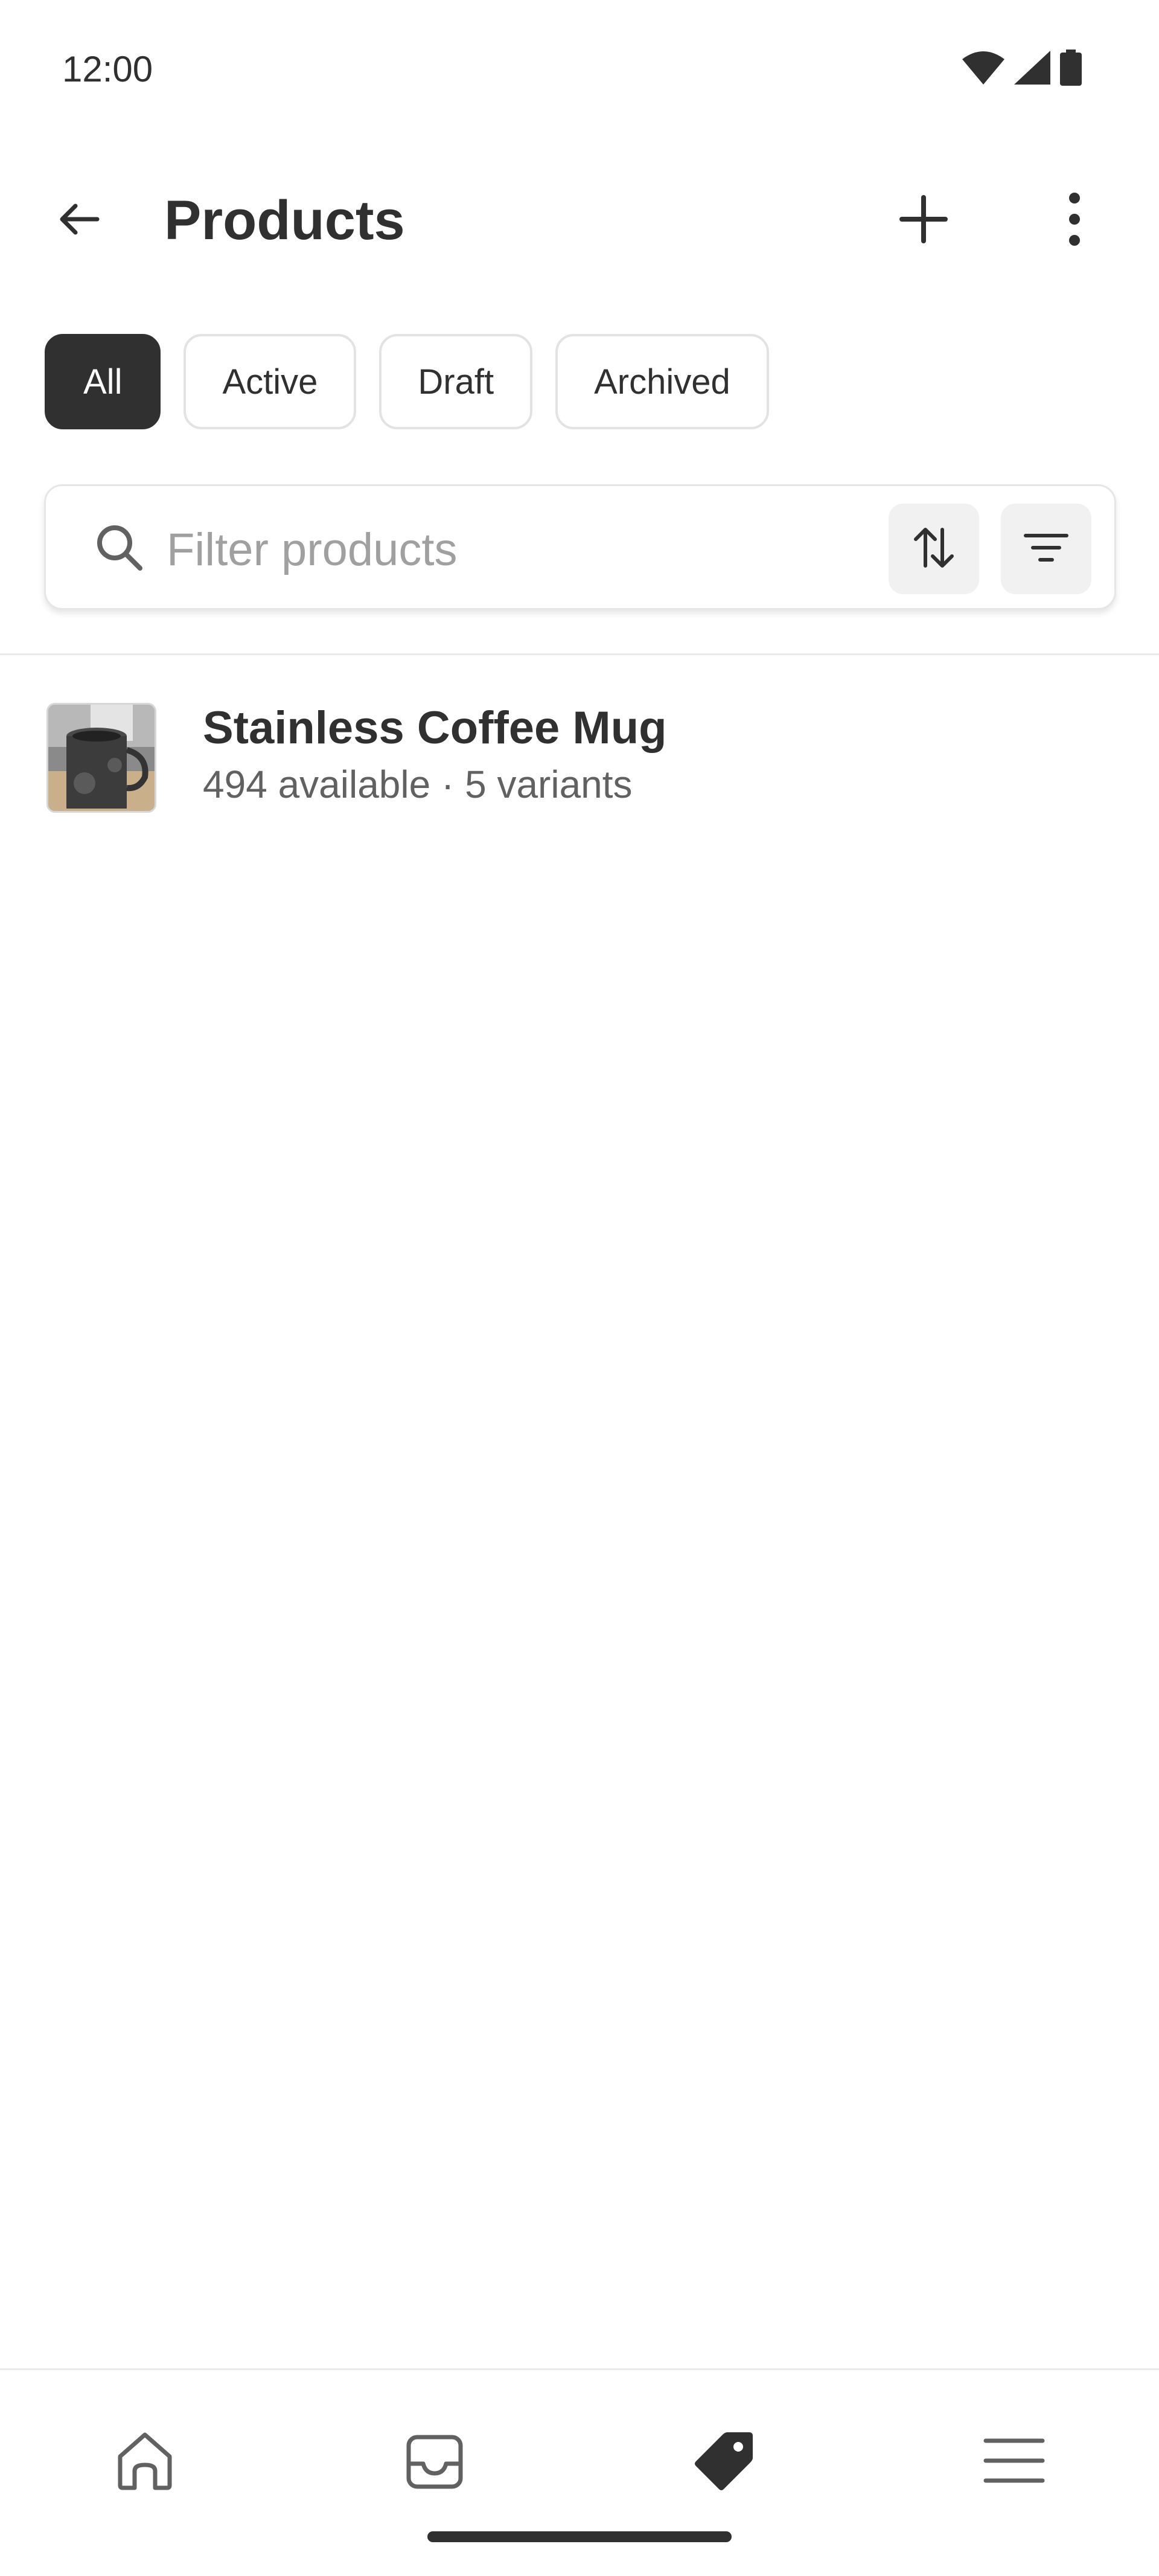 This screenshot has width=1159, height=2576. What do you see at coordinates (579, 654) in the screenshot?
I see `divider` at bounding box center [579, 654].